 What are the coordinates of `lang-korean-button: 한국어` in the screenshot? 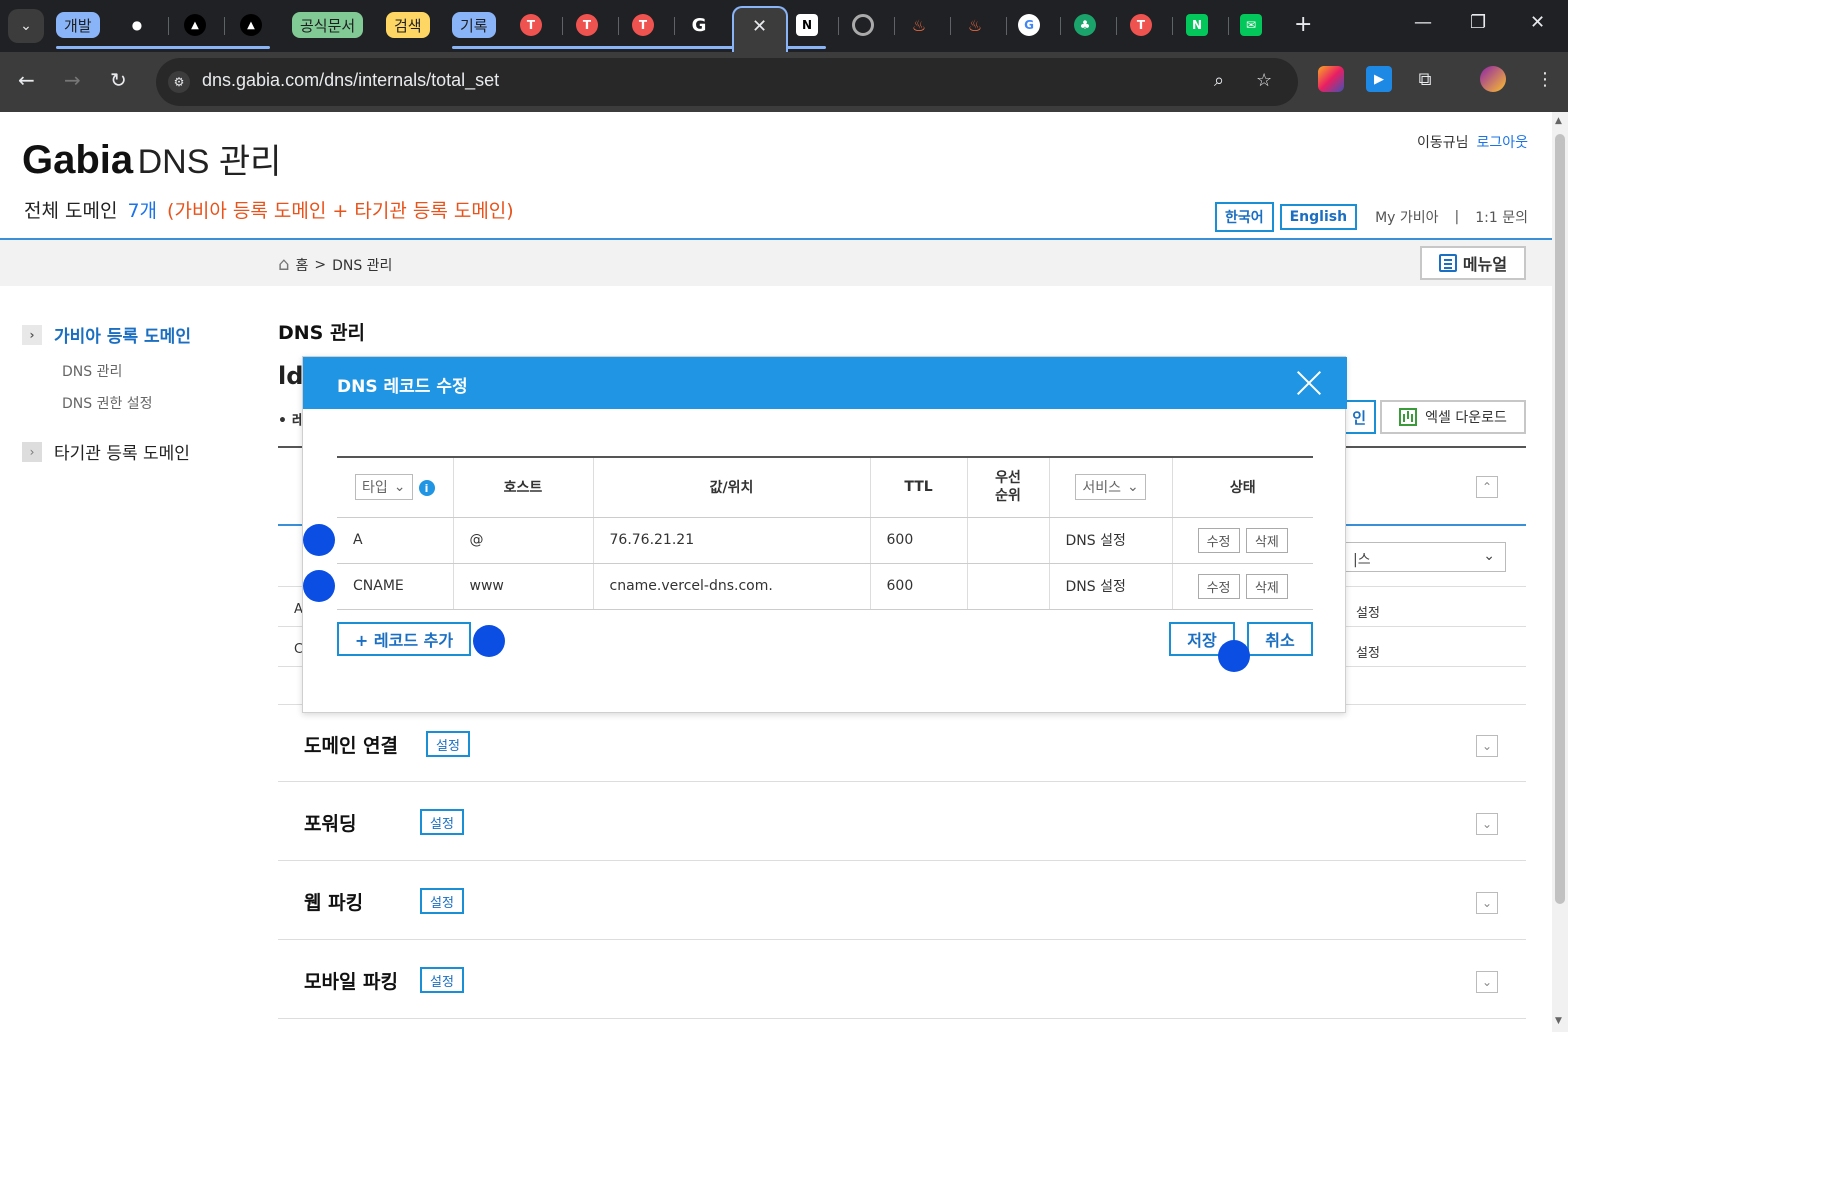 It's located at (1244, 217).